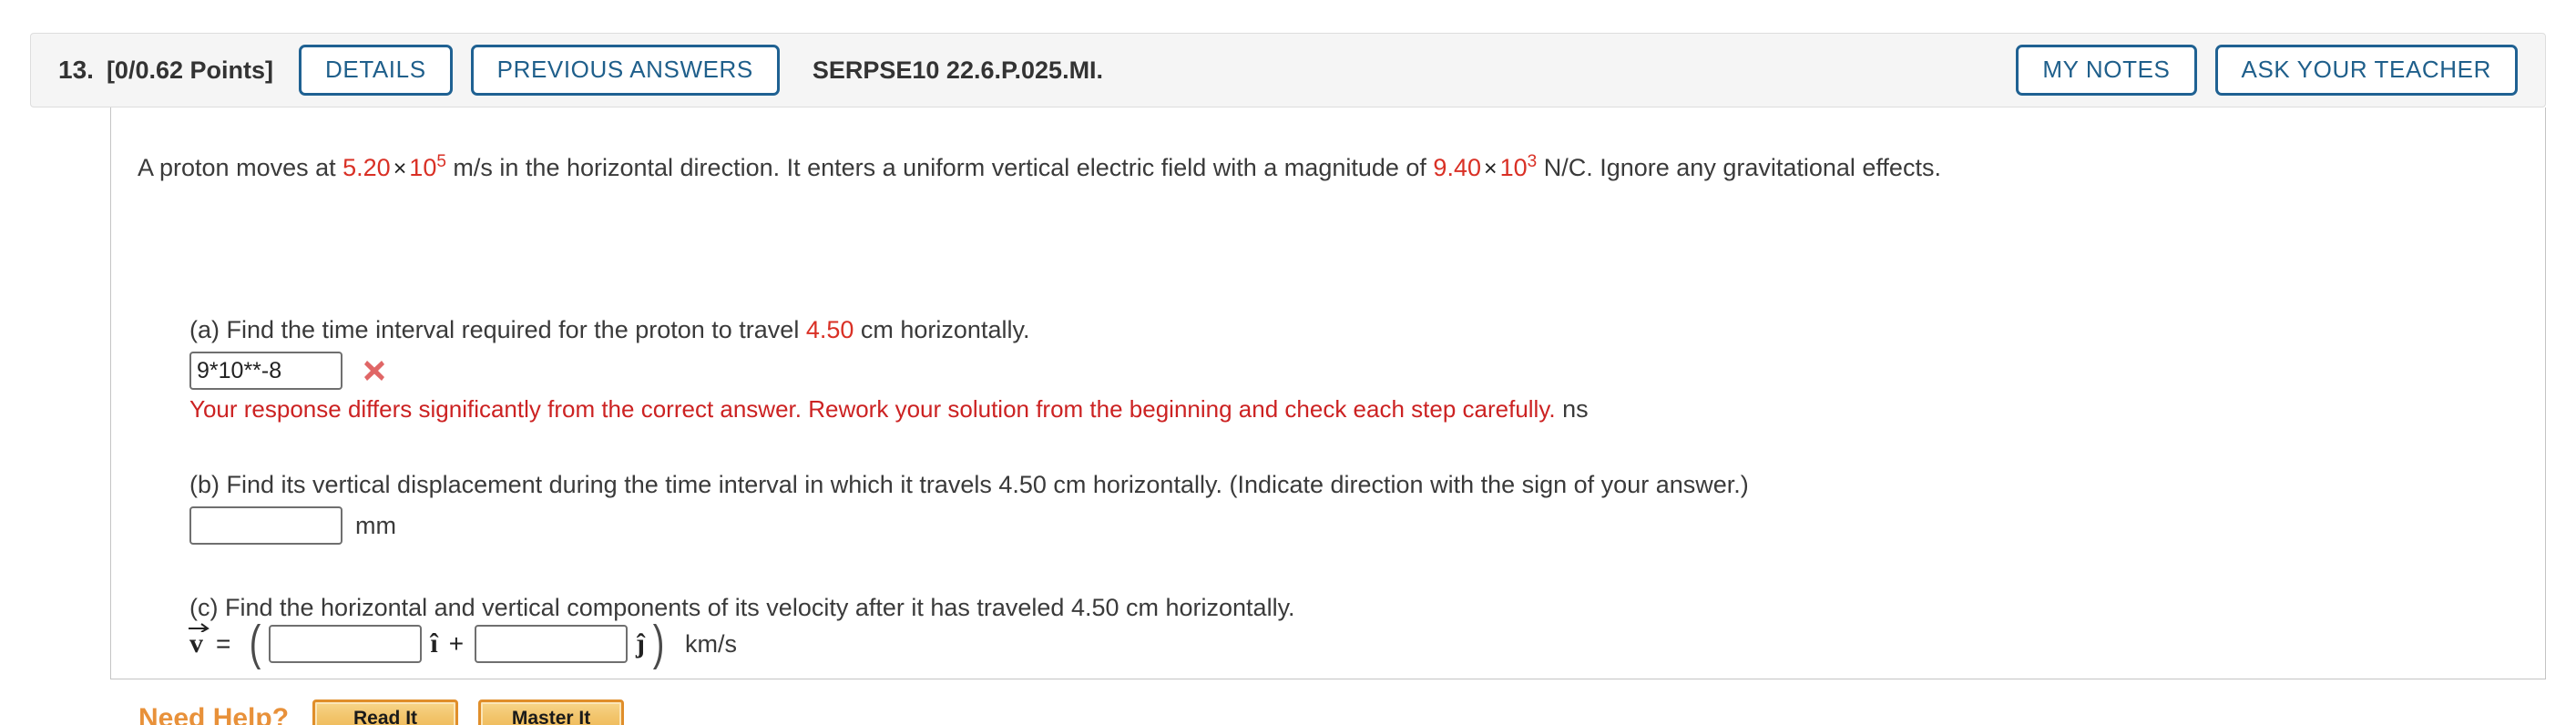 The image size is (2576, 725). I want to click on read-it-button: Read It, so click(385, 712).